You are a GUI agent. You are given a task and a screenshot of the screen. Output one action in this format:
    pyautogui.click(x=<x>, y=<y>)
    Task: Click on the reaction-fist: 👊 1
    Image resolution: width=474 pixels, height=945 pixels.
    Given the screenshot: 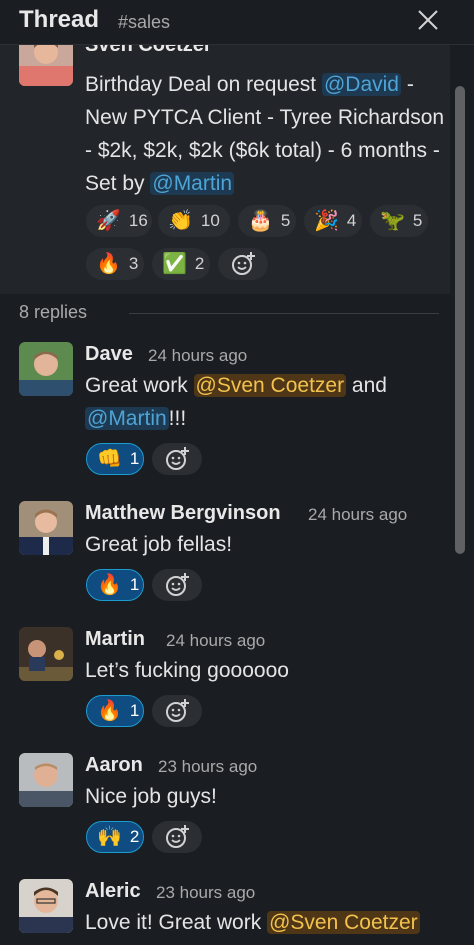 What is the action you would take?
    pyautogui.click(x=115, y=459)
    